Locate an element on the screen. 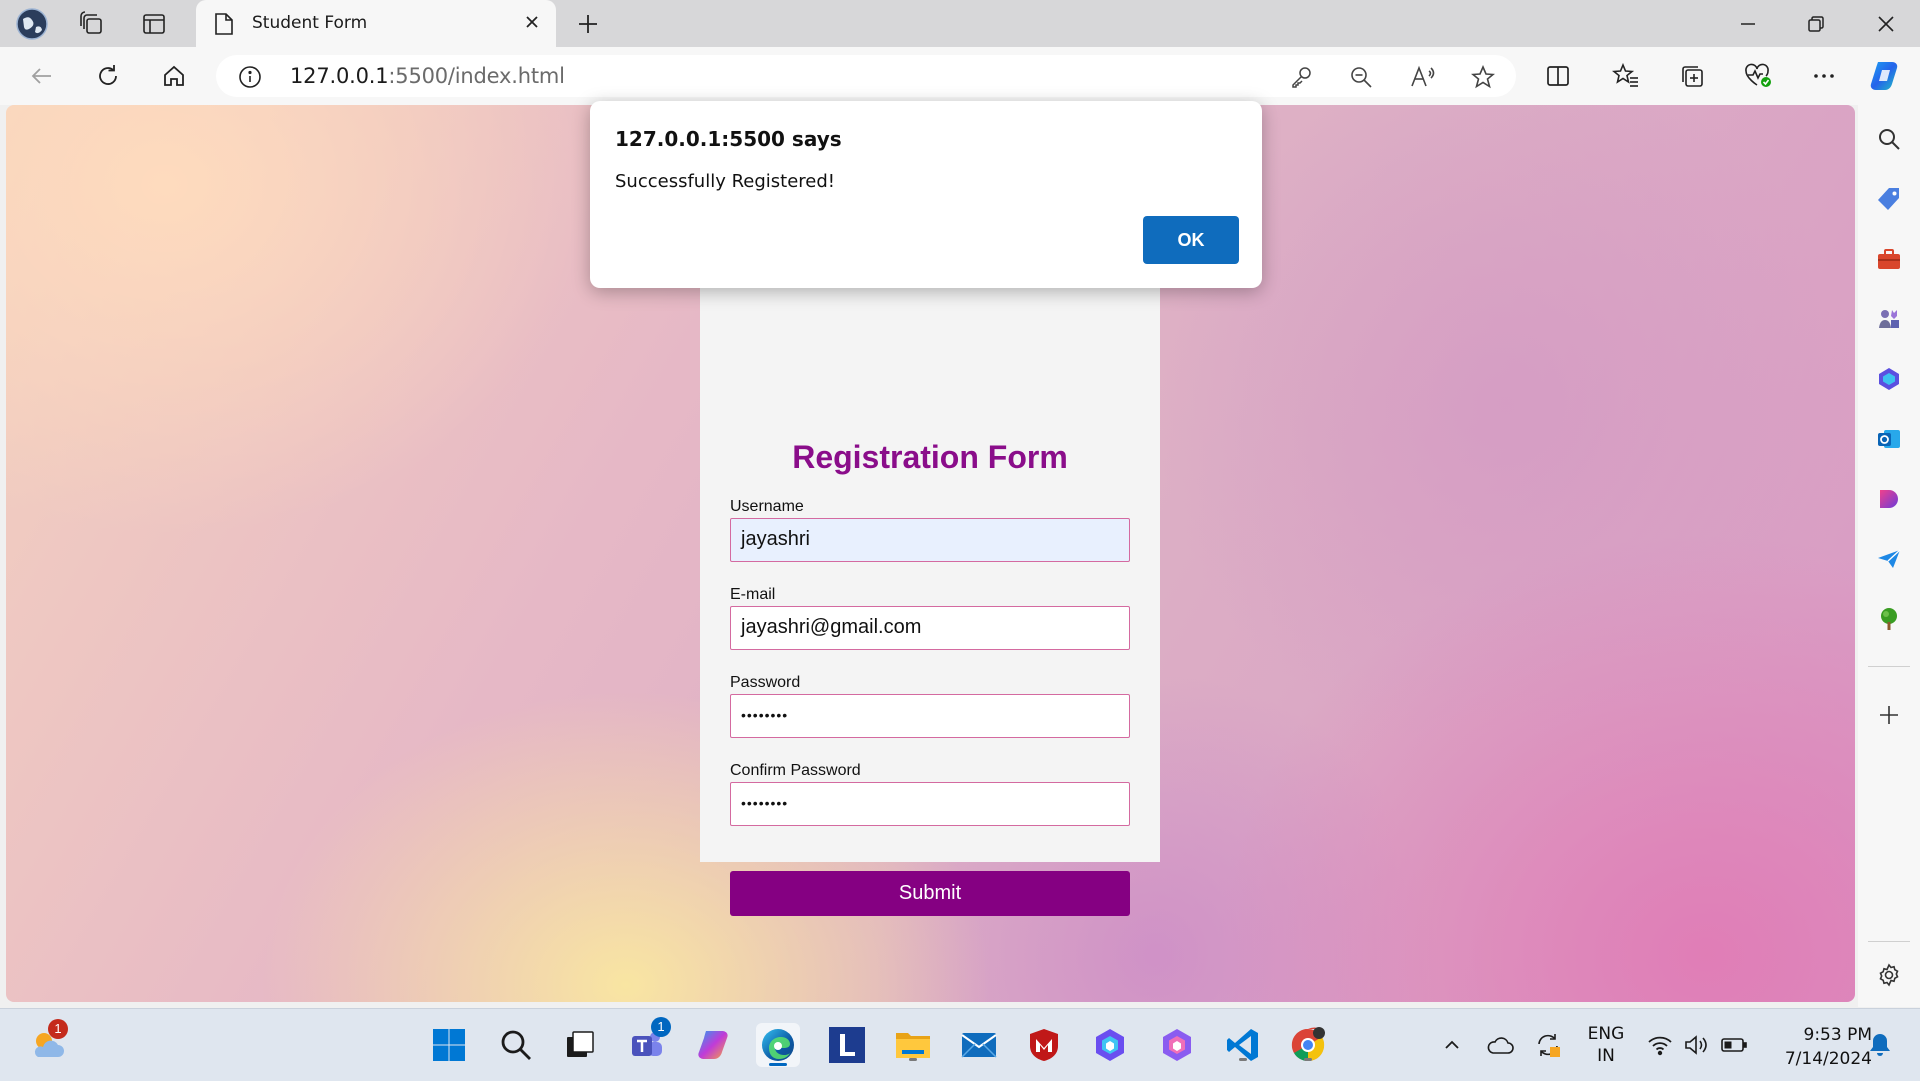 The image size is (1920, 1081). onedrive-cloud-icon is located at coordinates (1500, 1045).